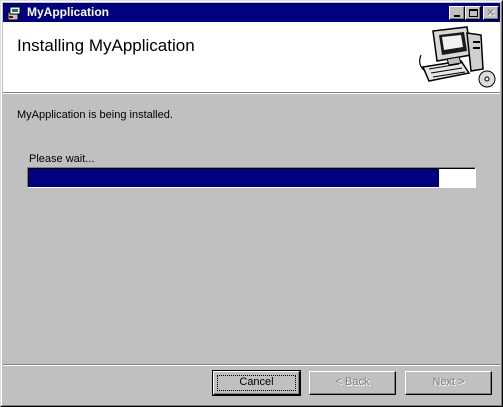  Describe the element at coordinates (234, 178) in the screenshot. I see `progress-fill` at that location.